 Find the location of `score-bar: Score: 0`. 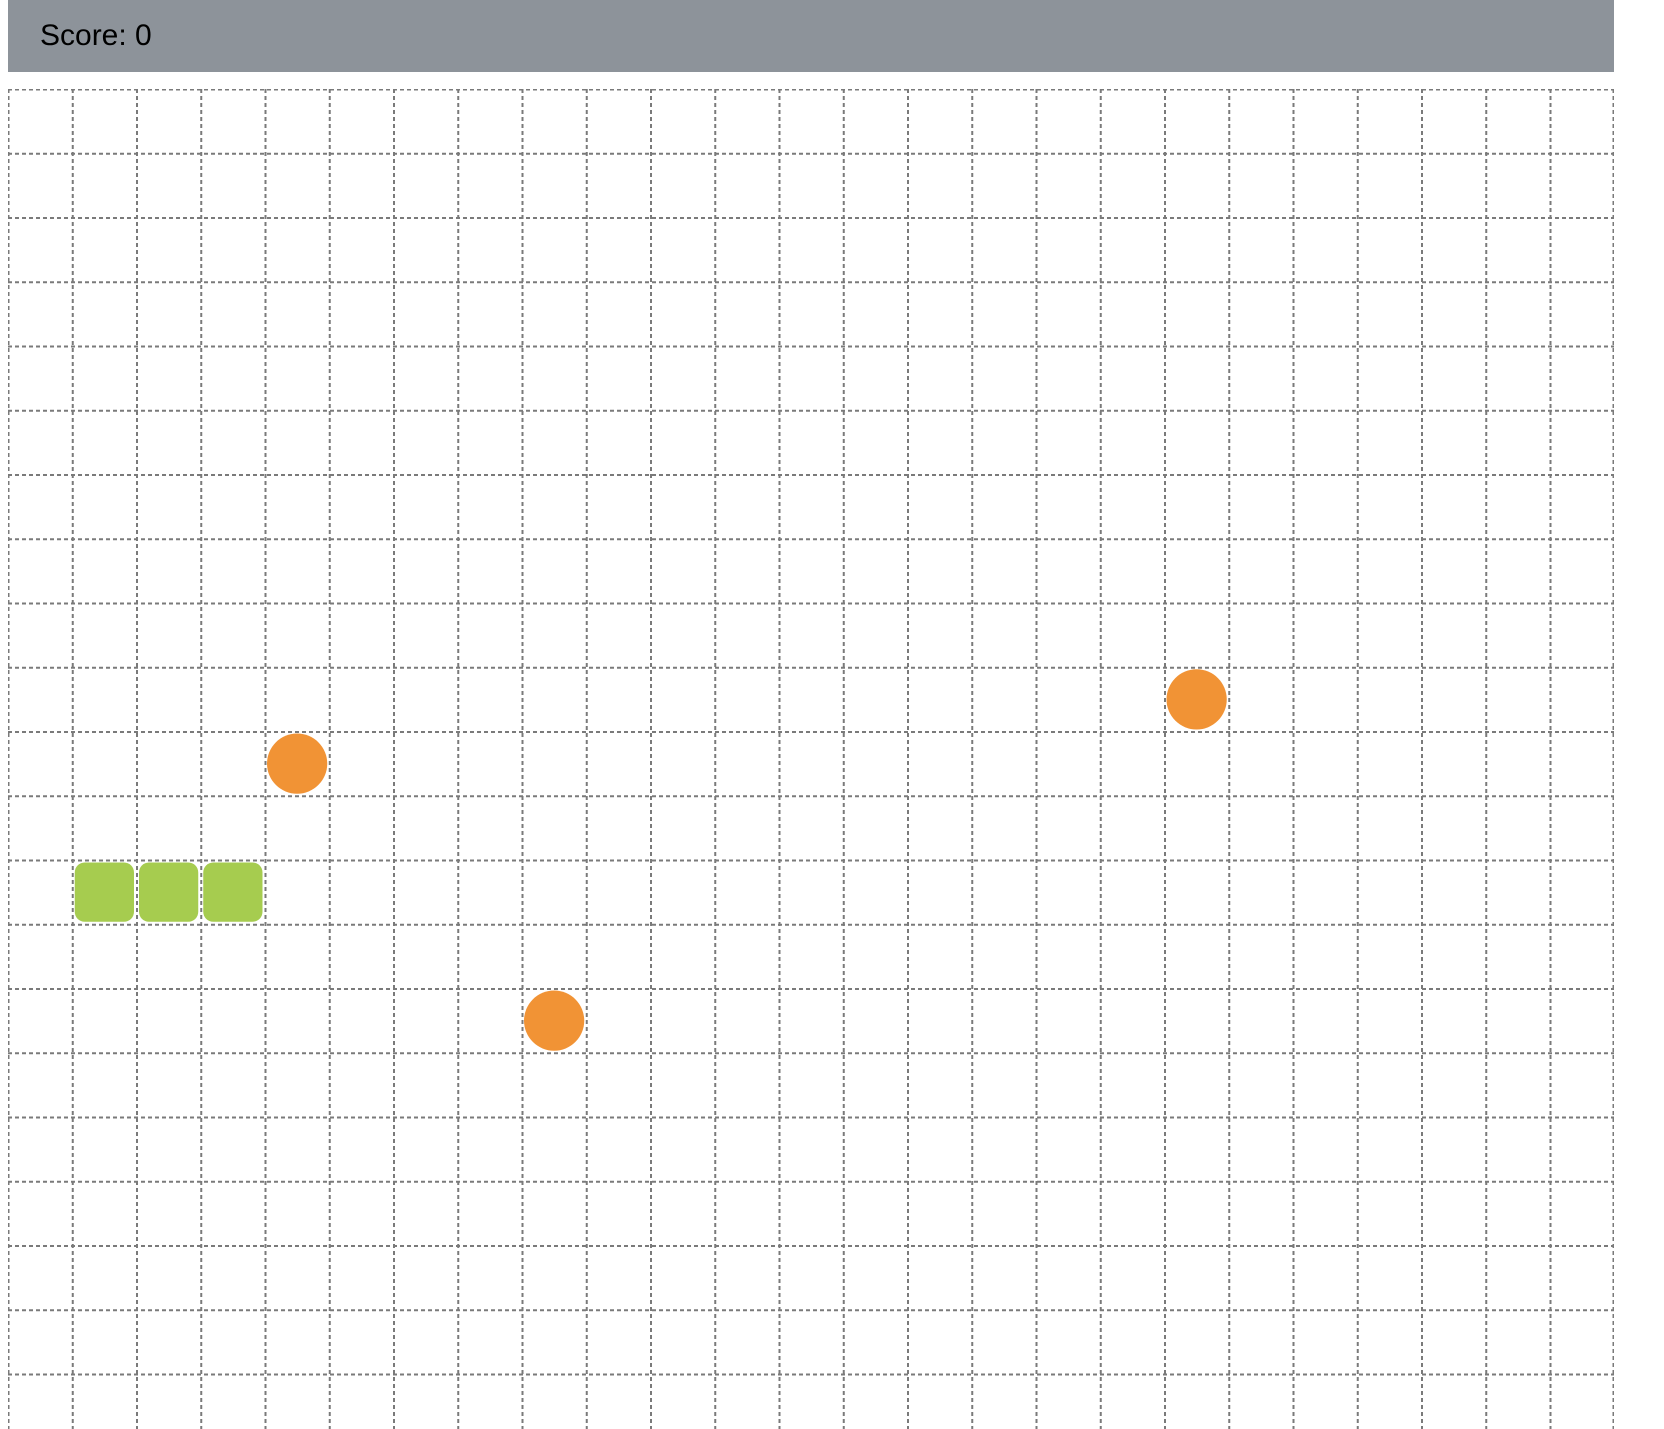

score-bar: Score: 0 is located at coordinates (811, 36).